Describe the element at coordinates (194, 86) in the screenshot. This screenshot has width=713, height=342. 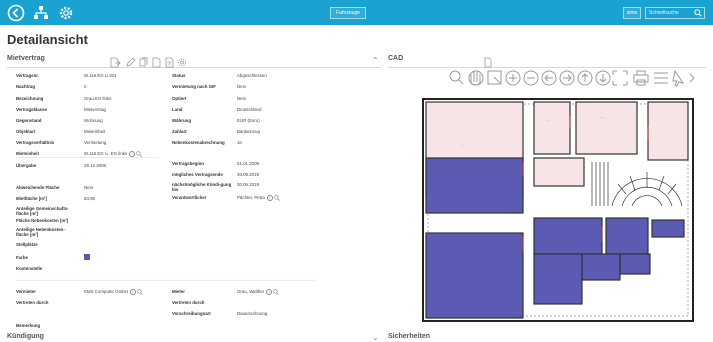
I see `field-label: Vermietung nach GIF` at that location.